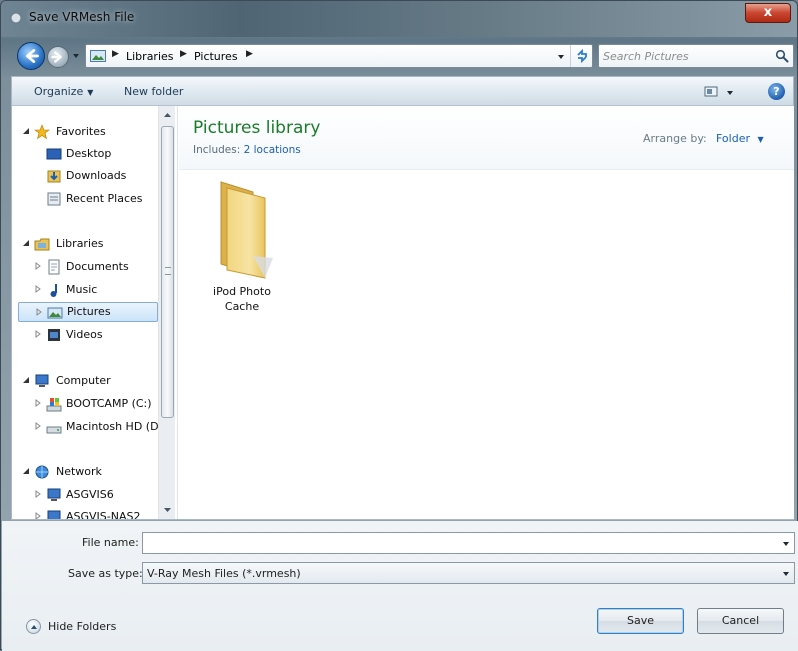 This screenshot has height=651, width=798. What do you see at coordinates (42, 132) in the screenshot?
I see `star-icon` at bounding box center [42, 132].